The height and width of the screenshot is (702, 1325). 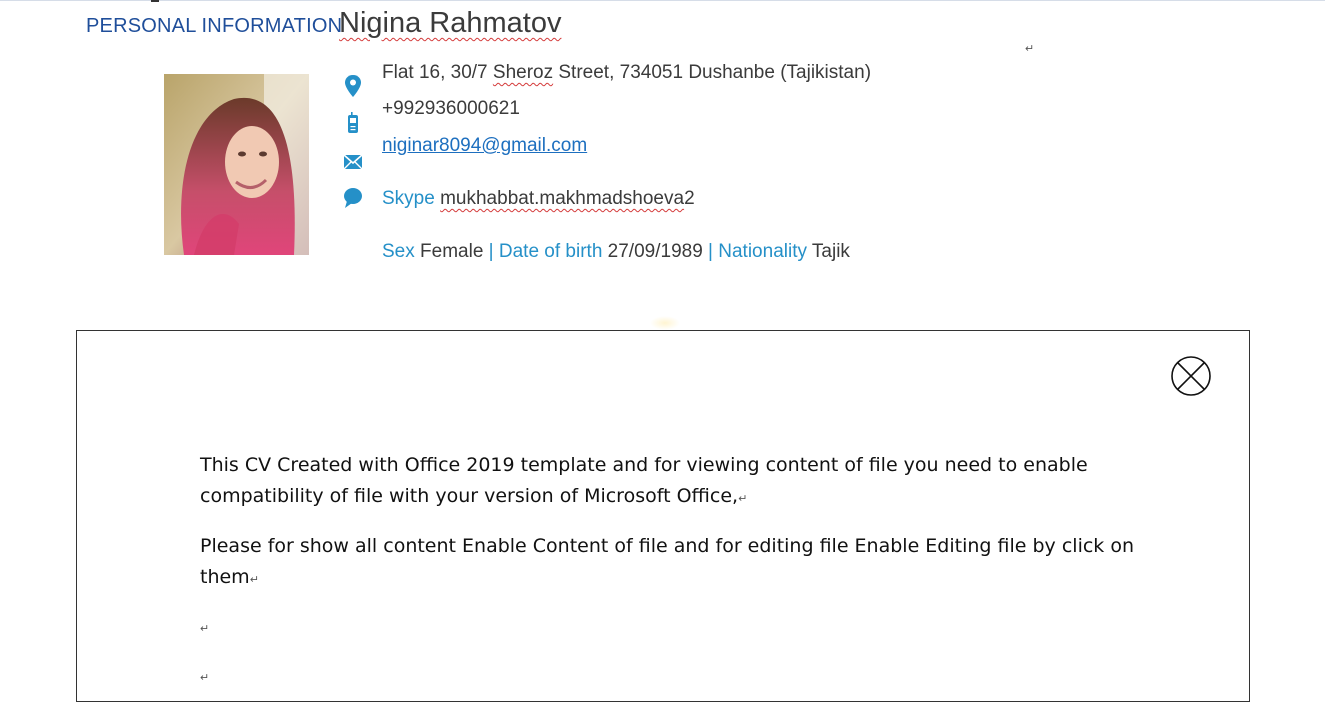 I want to click on location-pin-icon, so click(x=353, y=86).